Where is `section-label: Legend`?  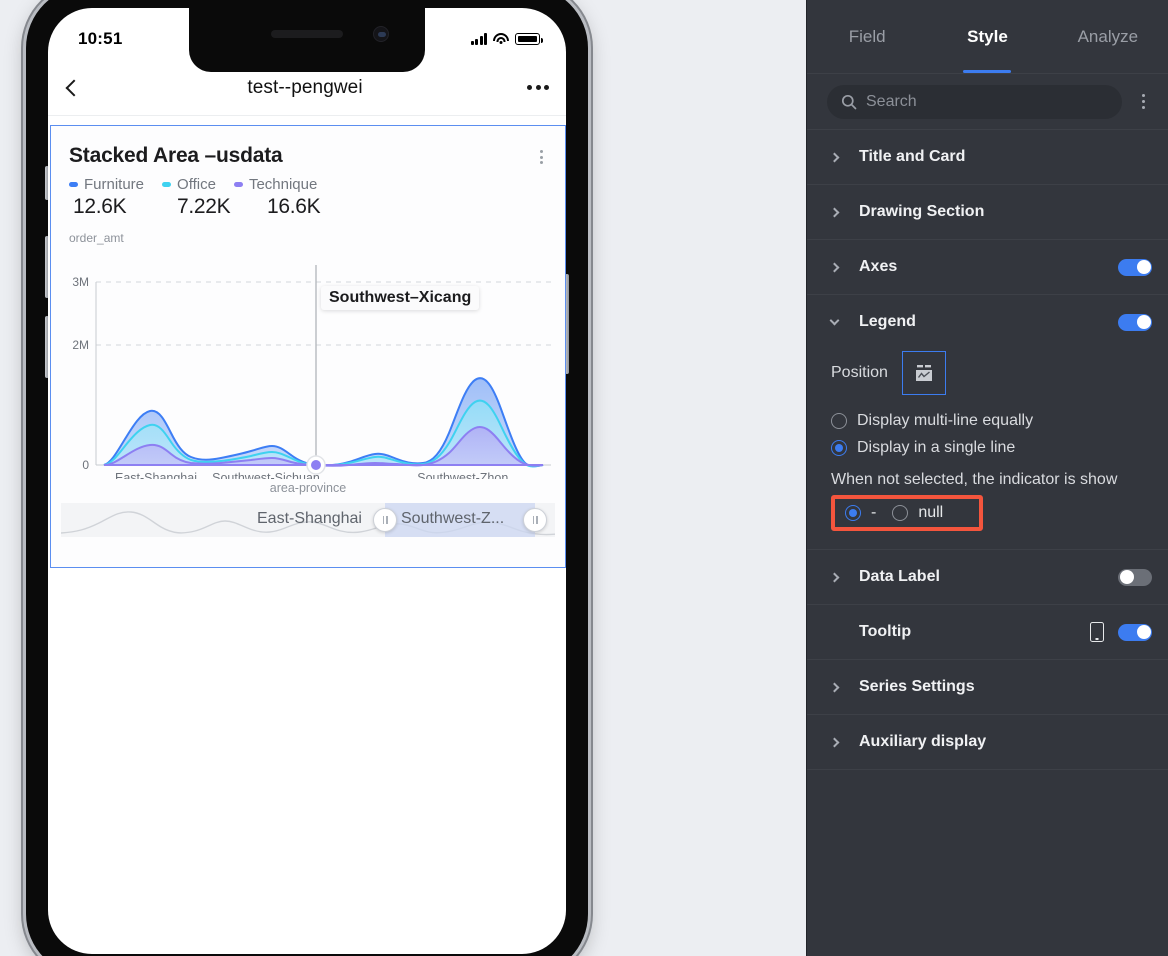
section-label: Legend is located at coordinates (887, 321).